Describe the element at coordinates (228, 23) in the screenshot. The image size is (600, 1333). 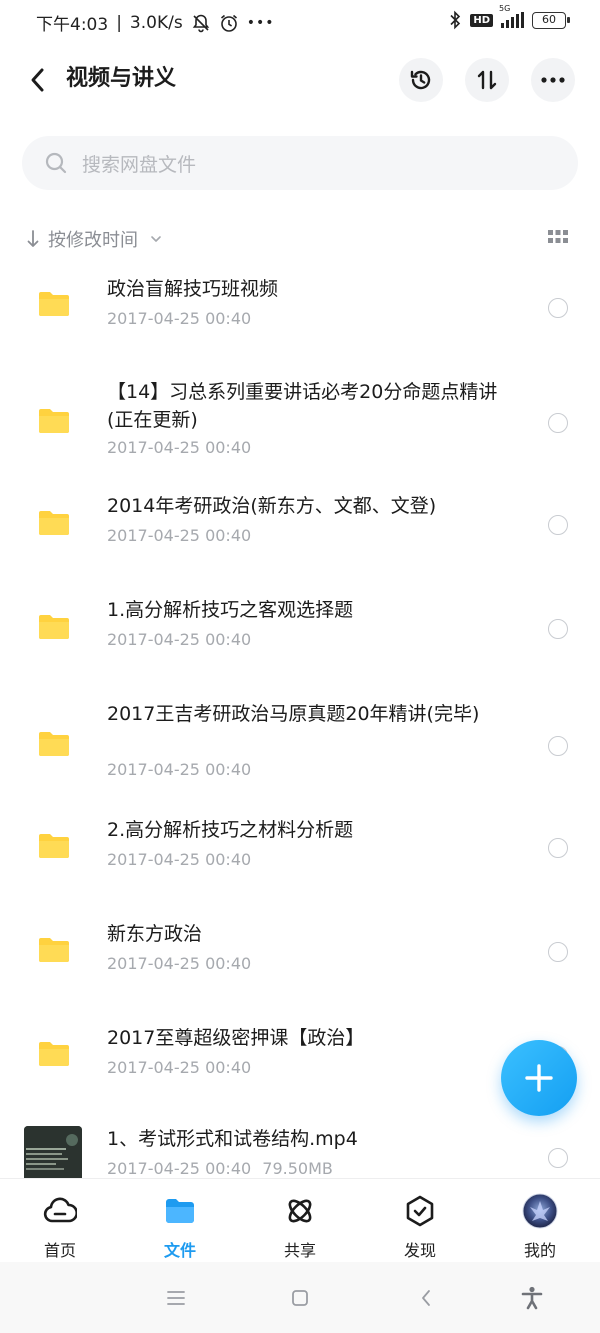
I see `alarm-icon` at that location.